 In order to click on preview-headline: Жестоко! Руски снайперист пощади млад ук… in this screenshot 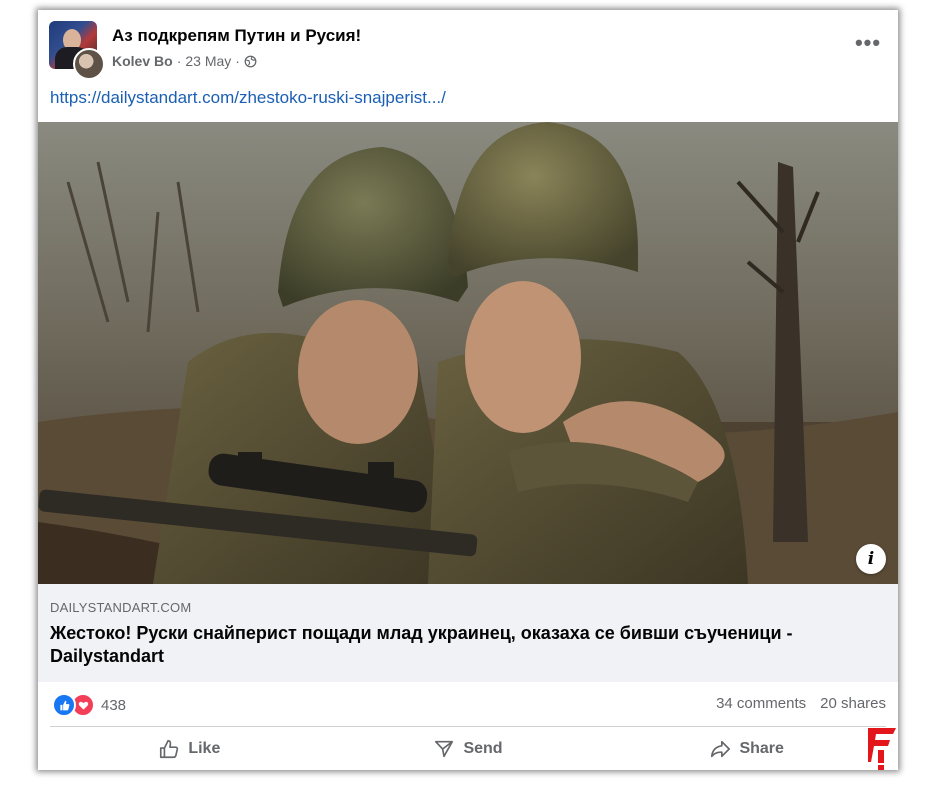, I will do `click(430, 645)`.